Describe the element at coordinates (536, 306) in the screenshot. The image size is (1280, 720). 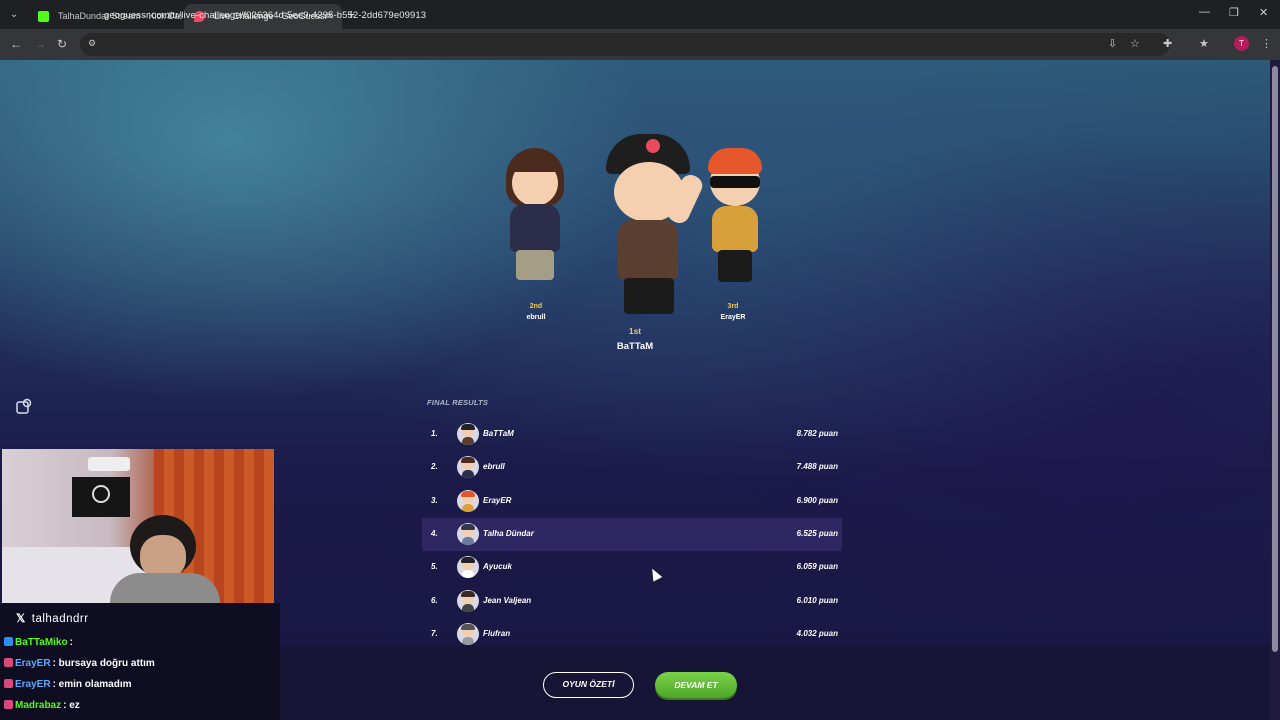
I see `podium-second-place: 2nd` at that location.